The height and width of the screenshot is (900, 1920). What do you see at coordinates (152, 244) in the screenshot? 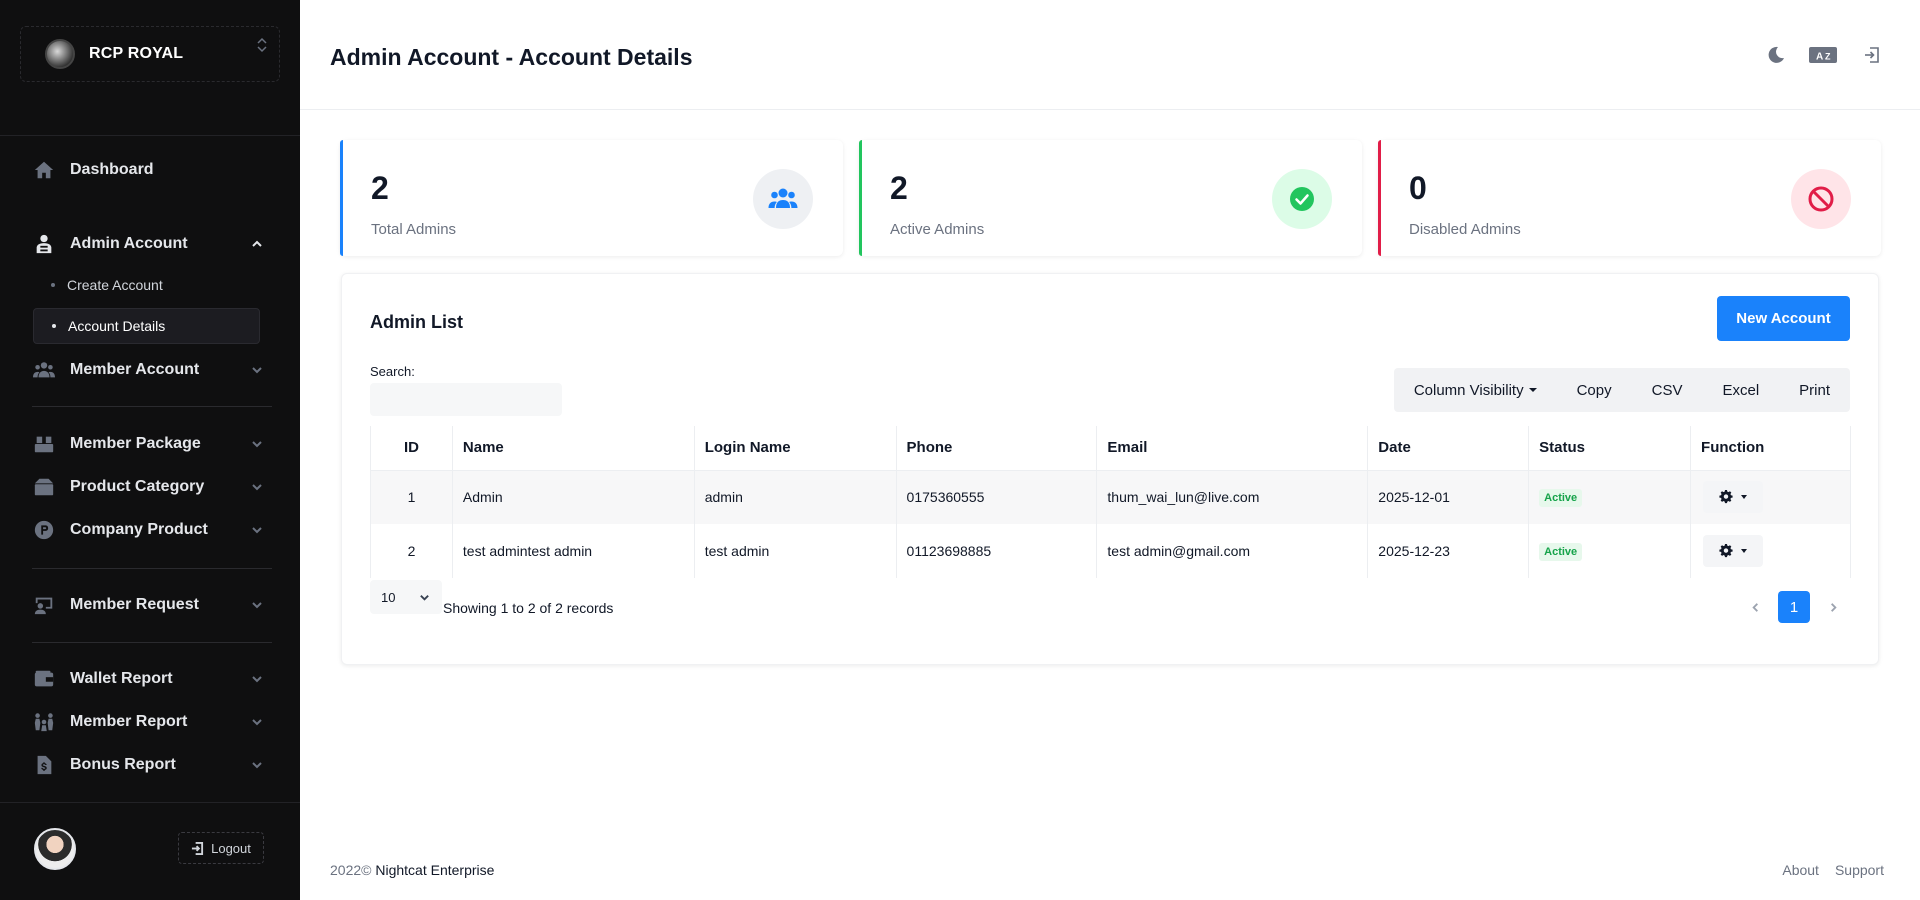
I see `sidebar-item-admin-account: Admin Account` at bounding box center [152, 244].